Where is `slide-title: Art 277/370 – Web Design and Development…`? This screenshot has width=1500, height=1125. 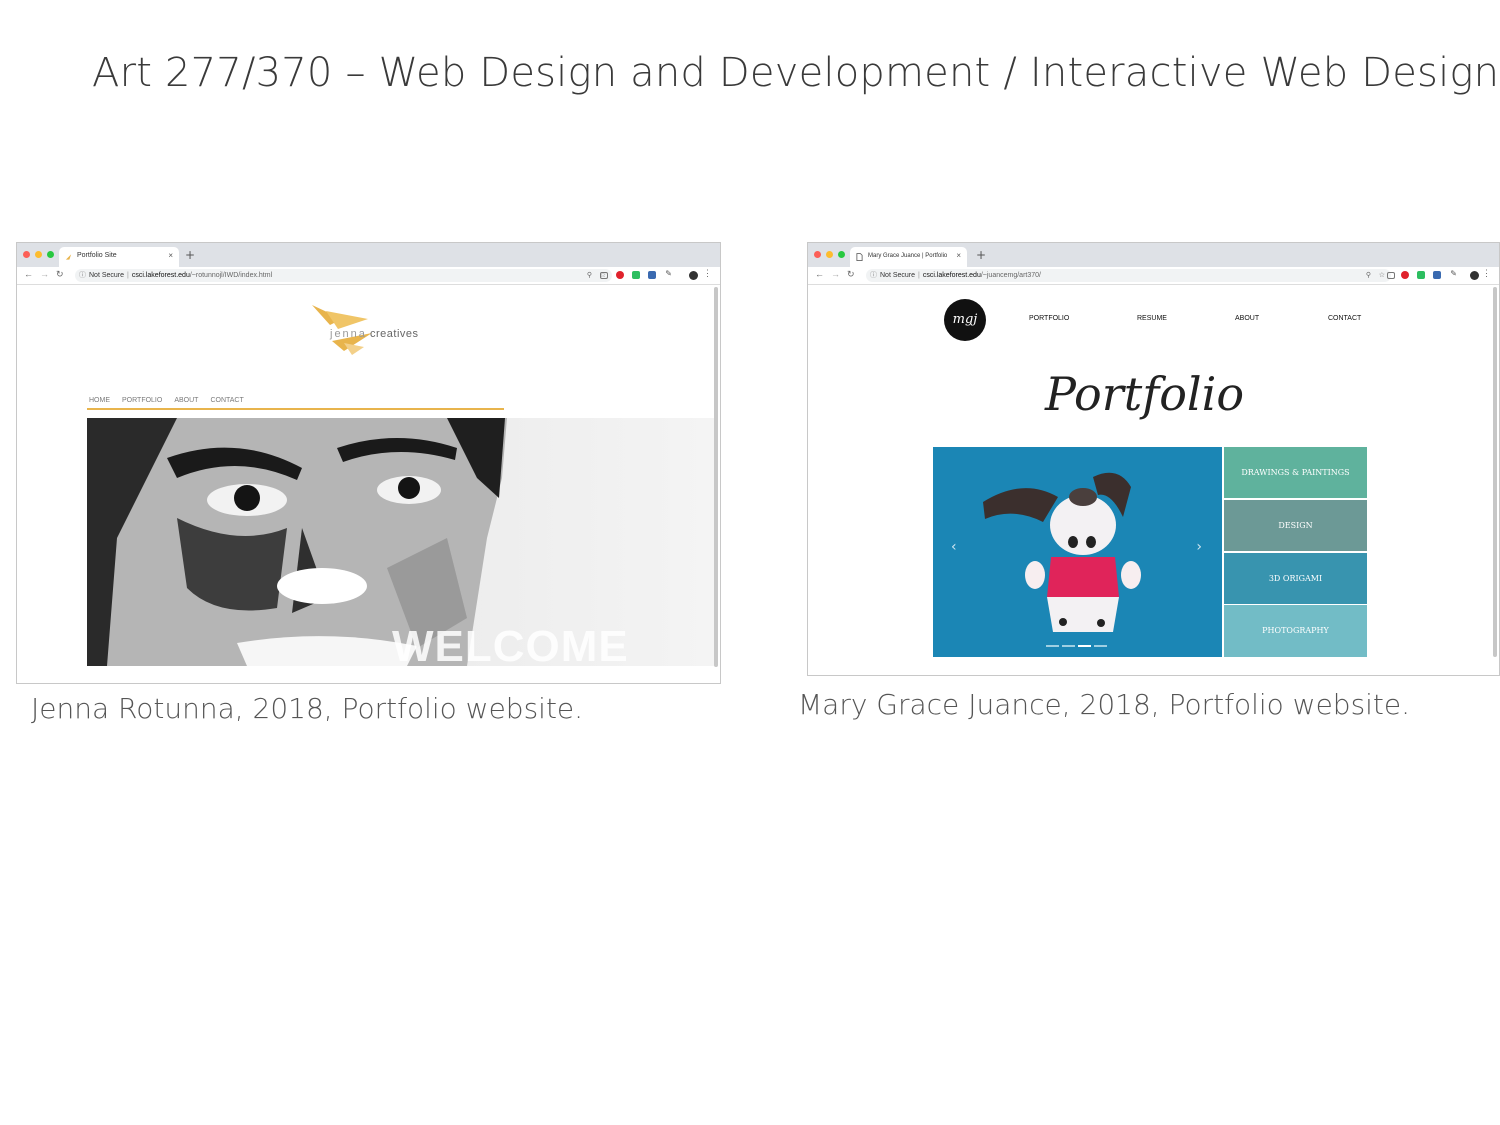
slide-title: Art 277/370 – Web Design and Development… is located at coordinates (796, 73).